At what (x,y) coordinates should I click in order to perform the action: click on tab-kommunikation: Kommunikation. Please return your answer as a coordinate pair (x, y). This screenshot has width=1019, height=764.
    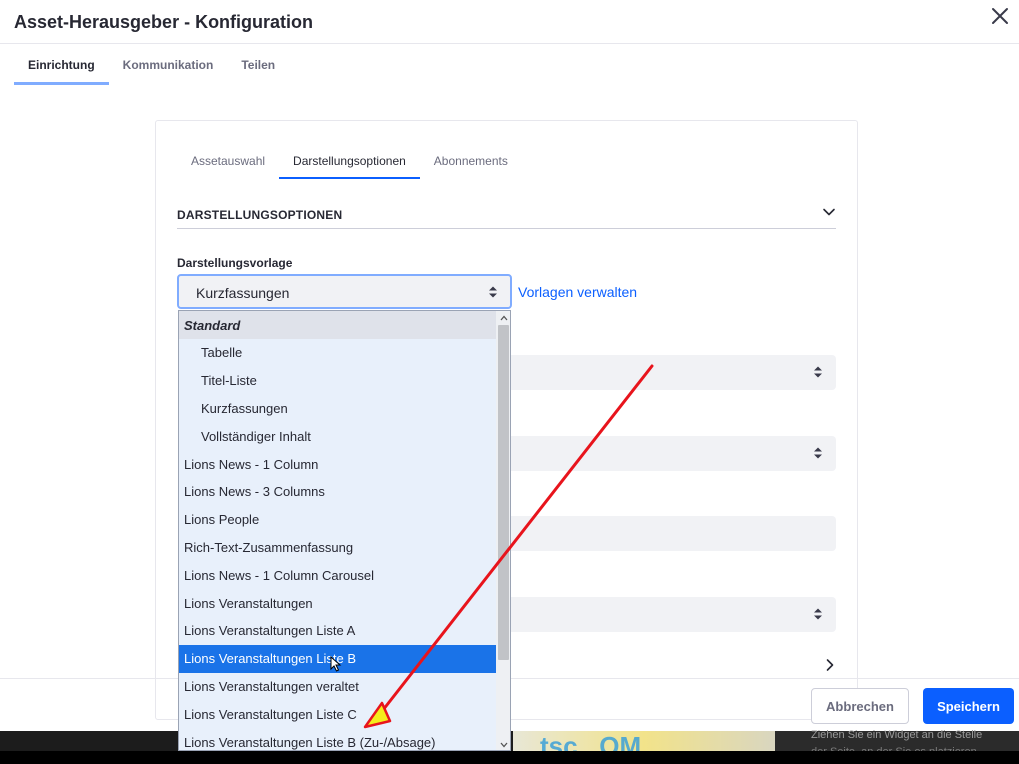
    Looking at the image, I should click on (168, 64).